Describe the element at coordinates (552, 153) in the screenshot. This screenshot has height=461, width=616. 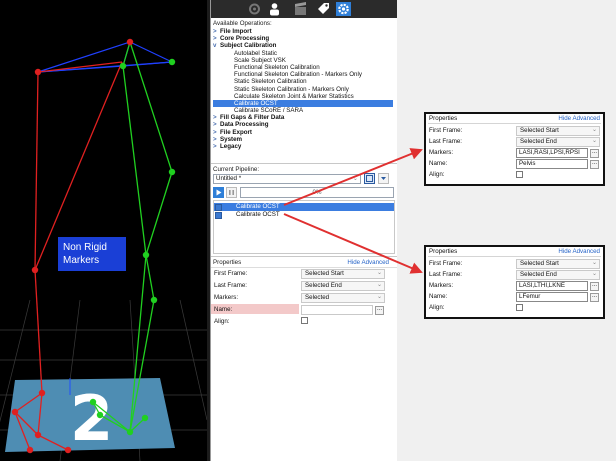
I see `markers-field: LASI,RASI,LPSI,RPSI` at that location.